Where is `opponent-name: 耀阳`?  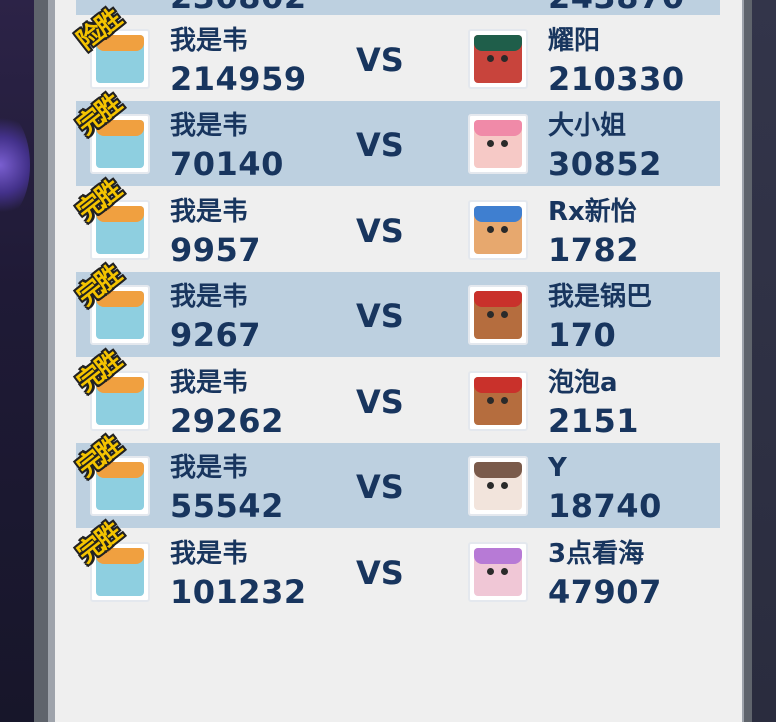
opponent-name: 耀阳 is located at coordinates (574, 41).